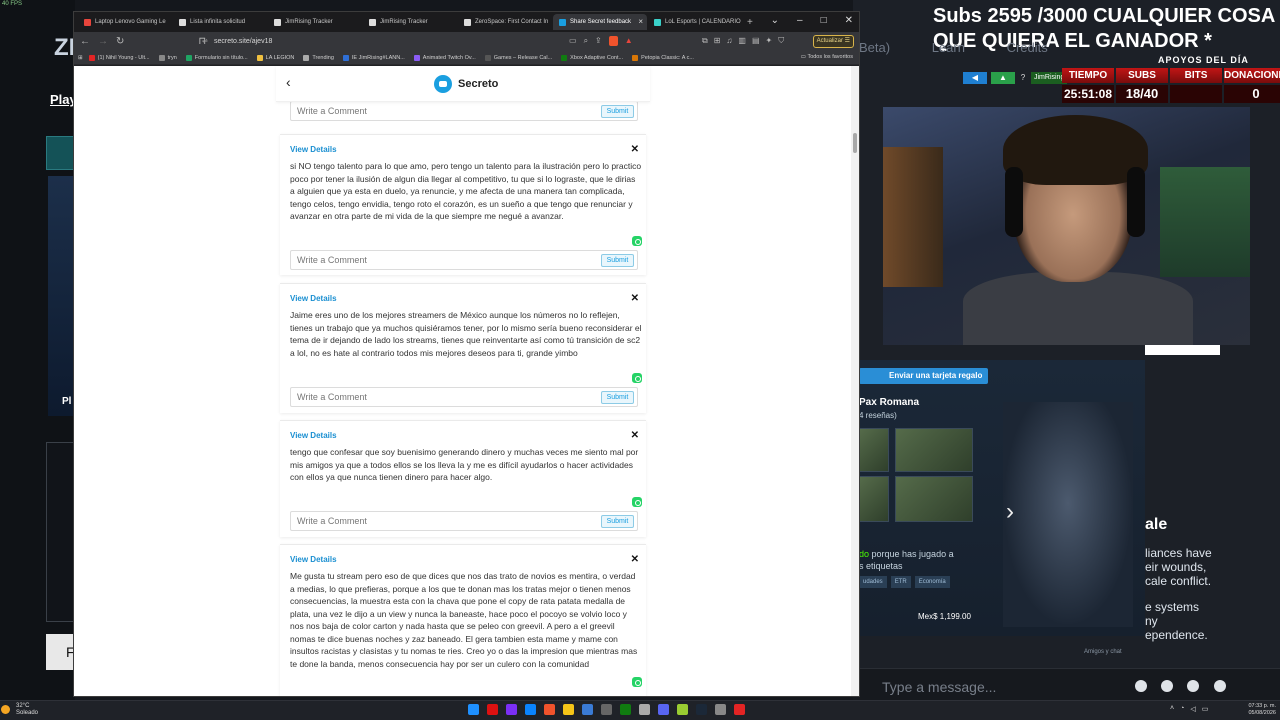  Describe the element at coordinates (729, 41) in the screenshot. I see `media-icon: ♫` at that location.